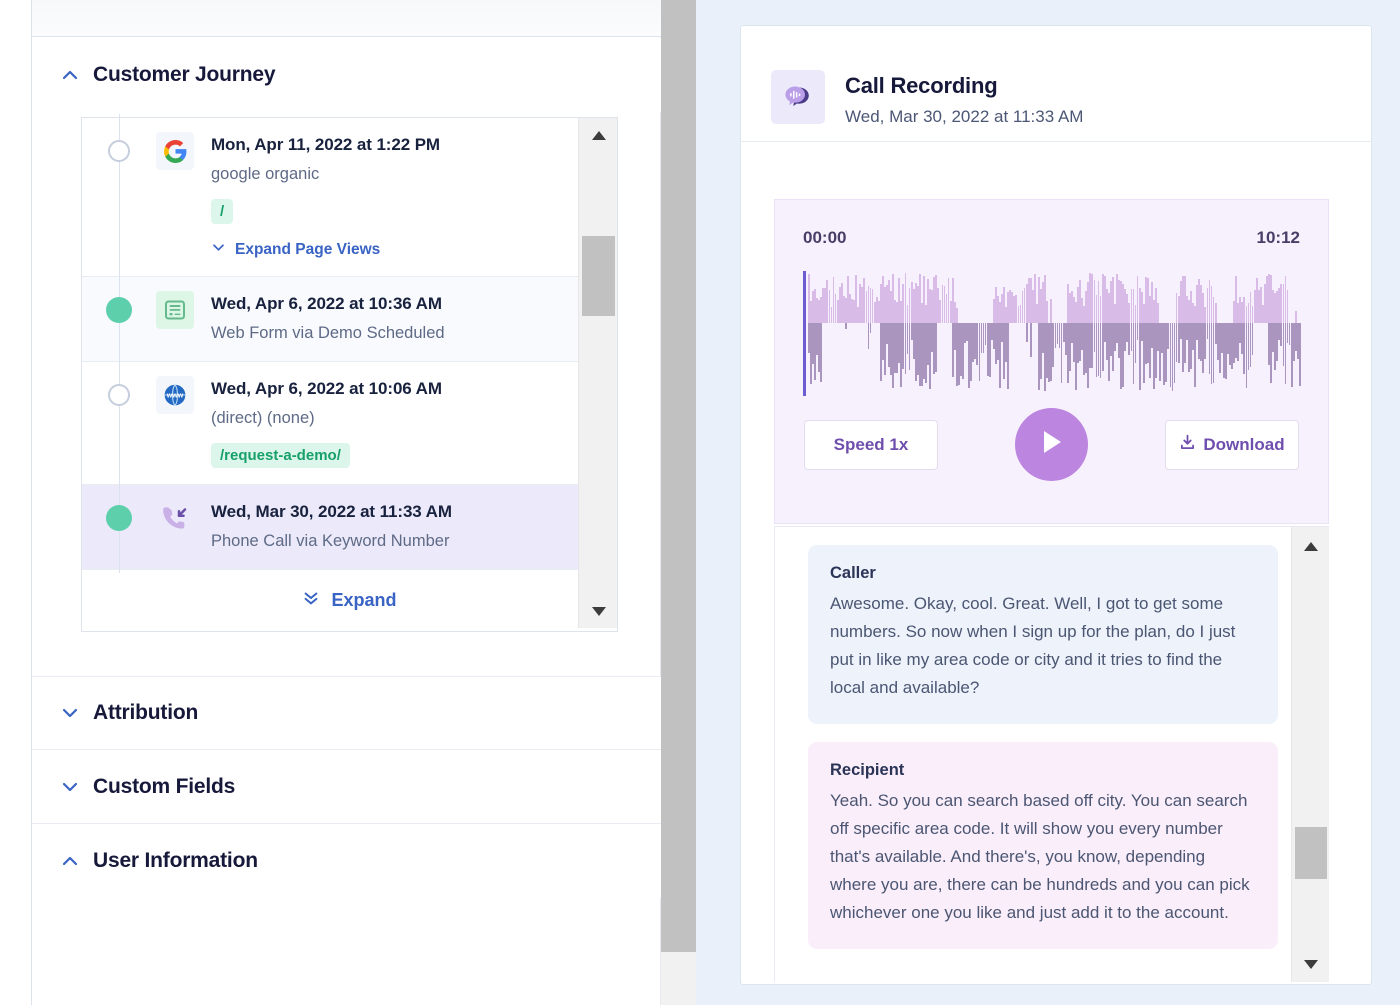 This screenshot has height=1005, width=1400. Describe the element at coordinates (331, 512) in the screenshot. I see `journey-item-date: Wed, Mar 30, 2022 at 11:33 AM` at that location.